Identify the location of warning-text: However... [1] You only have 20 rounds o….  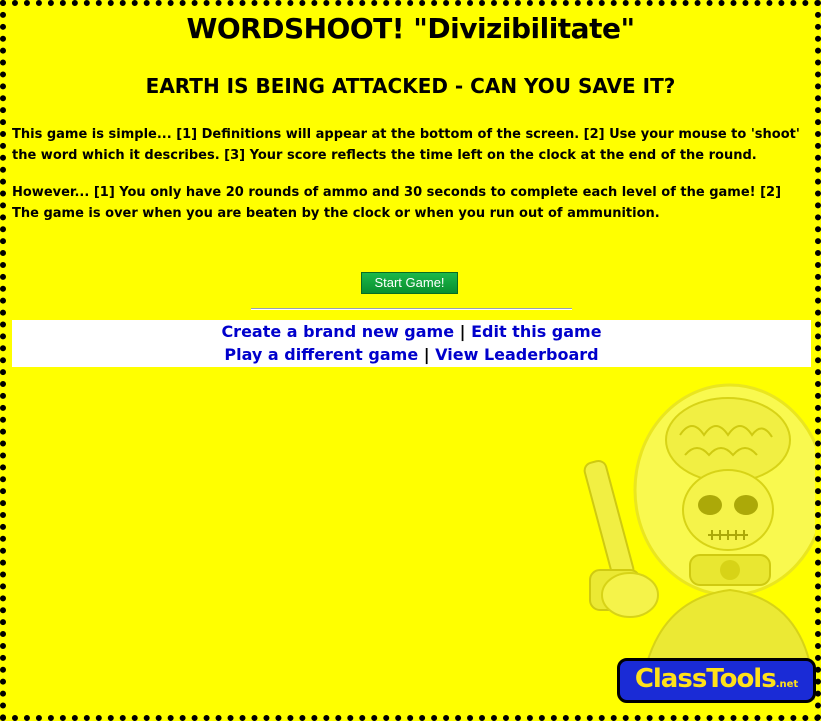
(397, 203).